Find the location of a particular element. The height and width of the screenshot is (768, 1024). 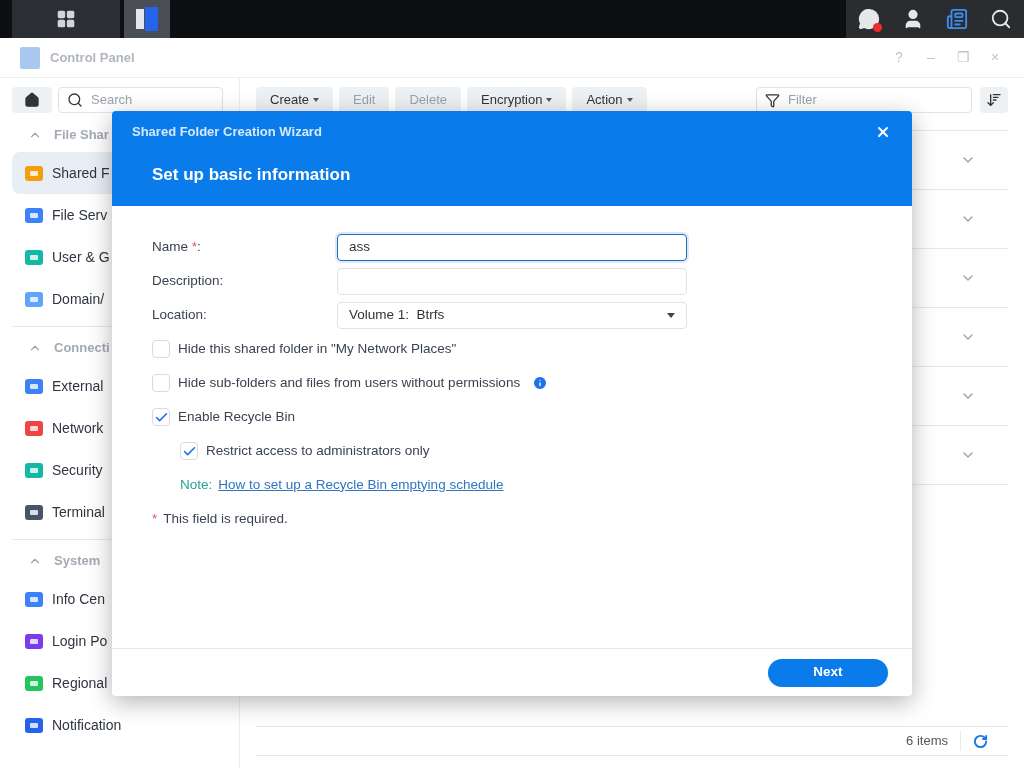

checkbox-label: Restrict access to administrators only is located at coordinates (318, 450).